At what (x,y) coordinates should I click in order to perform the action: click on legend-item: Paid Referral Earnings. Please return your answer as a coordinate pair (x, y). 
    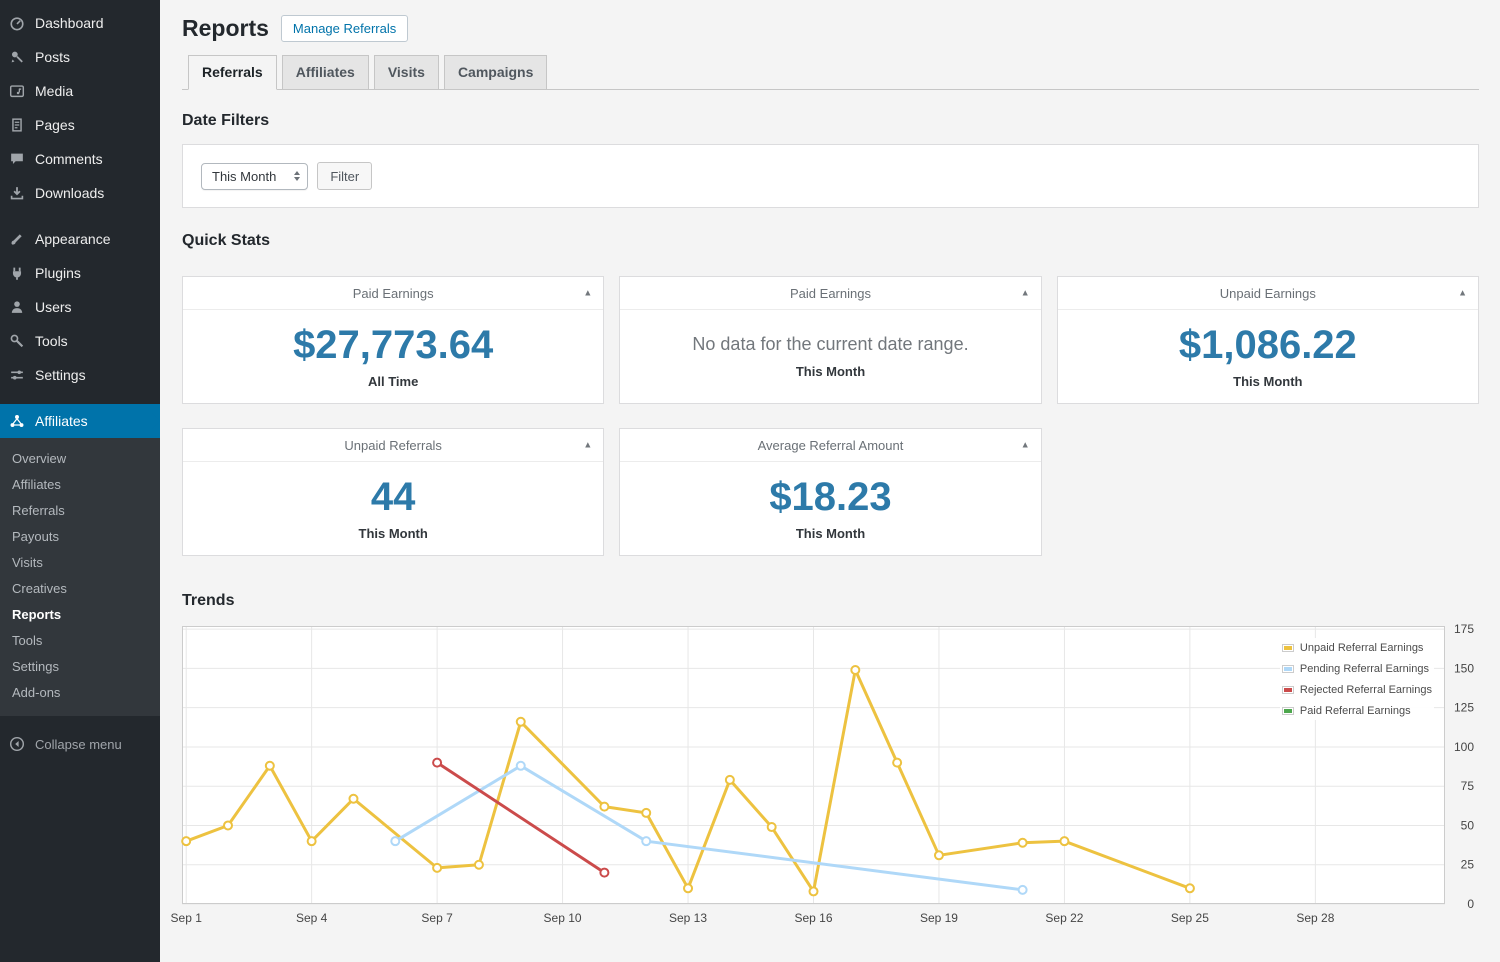
    Looking at the image, I should click on (1356, 710).